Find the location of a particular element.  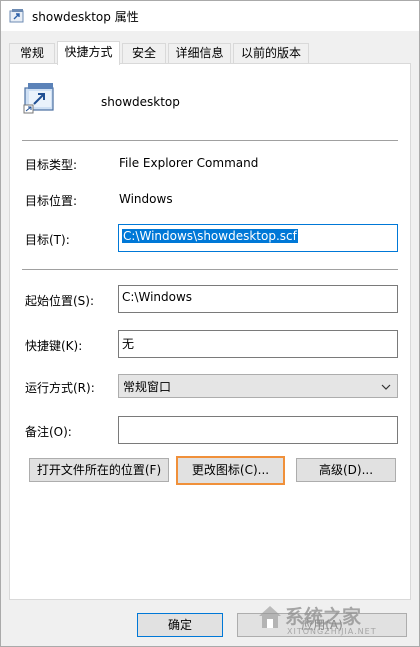

comment-input is located at coordinates (258, 430).